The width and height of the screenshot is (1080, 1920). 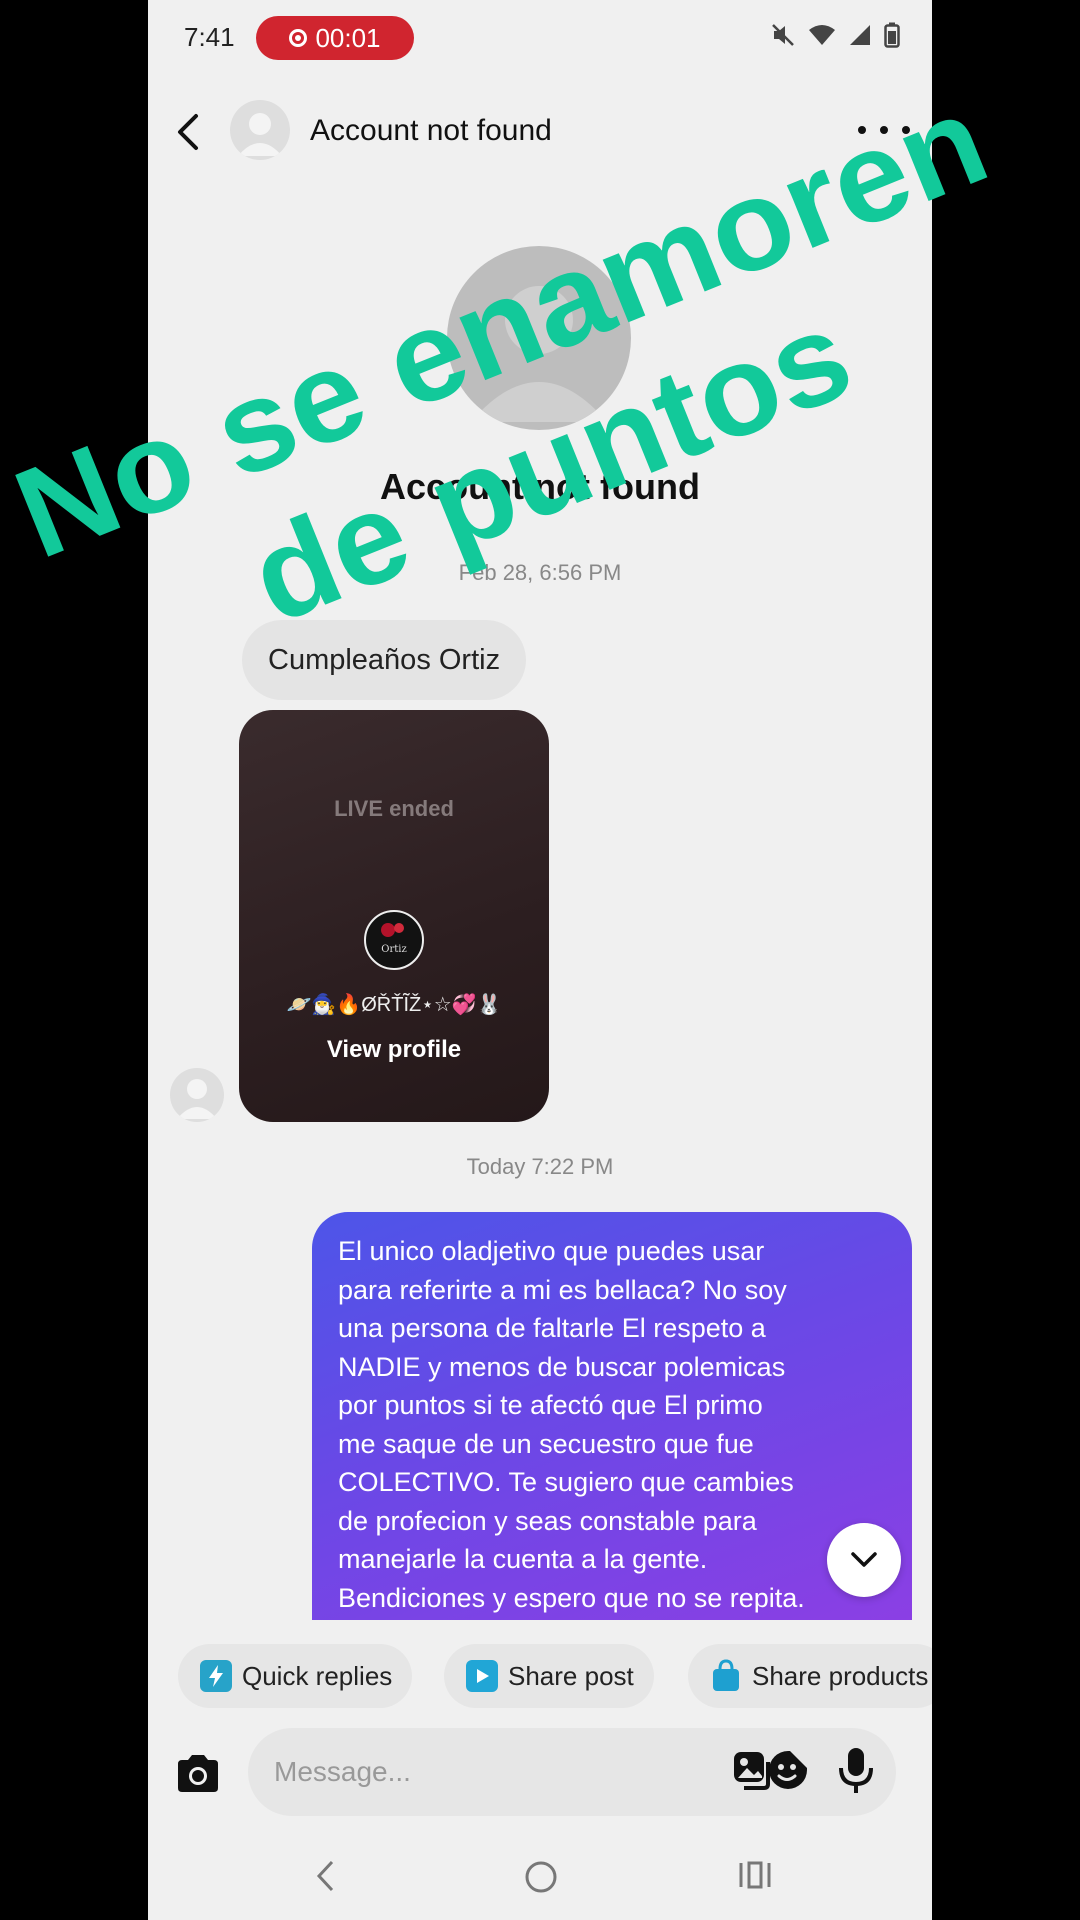 I want to click on more-options-button, so click(x=884, y=130).